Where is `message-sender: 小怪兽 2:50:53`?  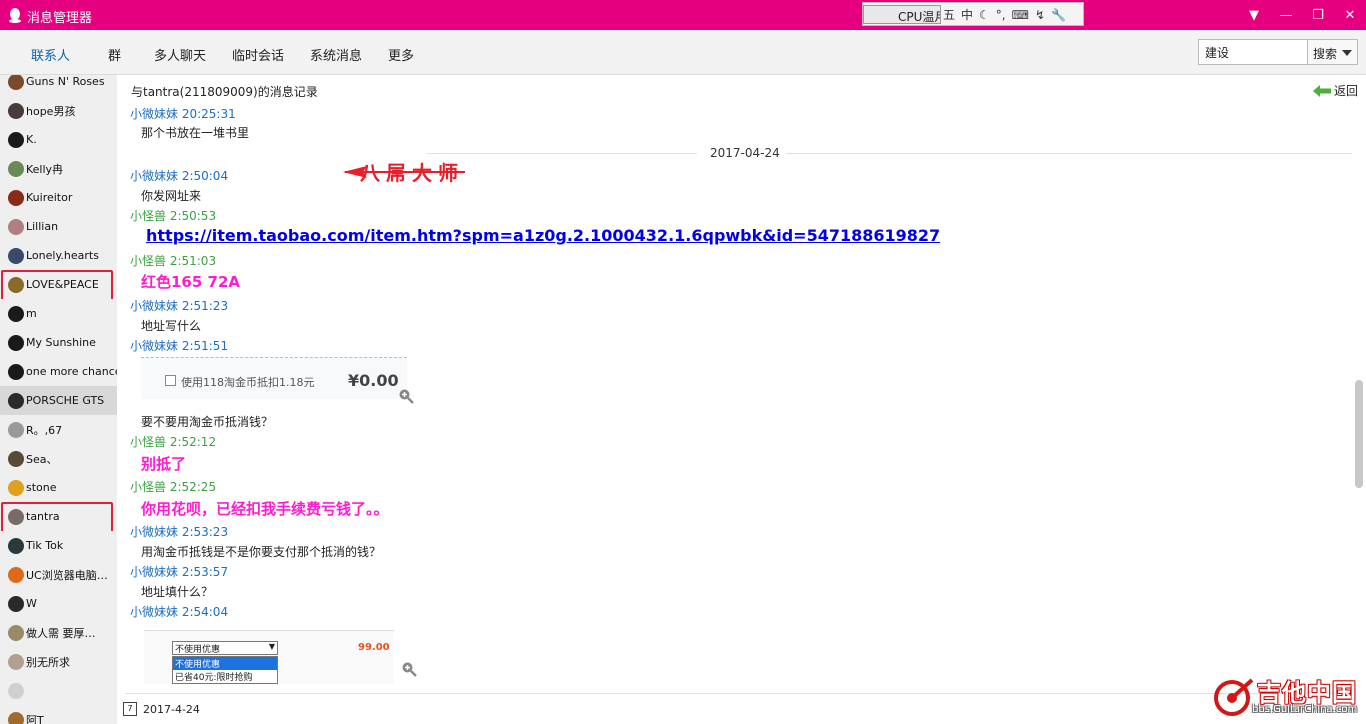 message-sender: 小怪兽 2:50:53 is located at coordinates (173, 216).